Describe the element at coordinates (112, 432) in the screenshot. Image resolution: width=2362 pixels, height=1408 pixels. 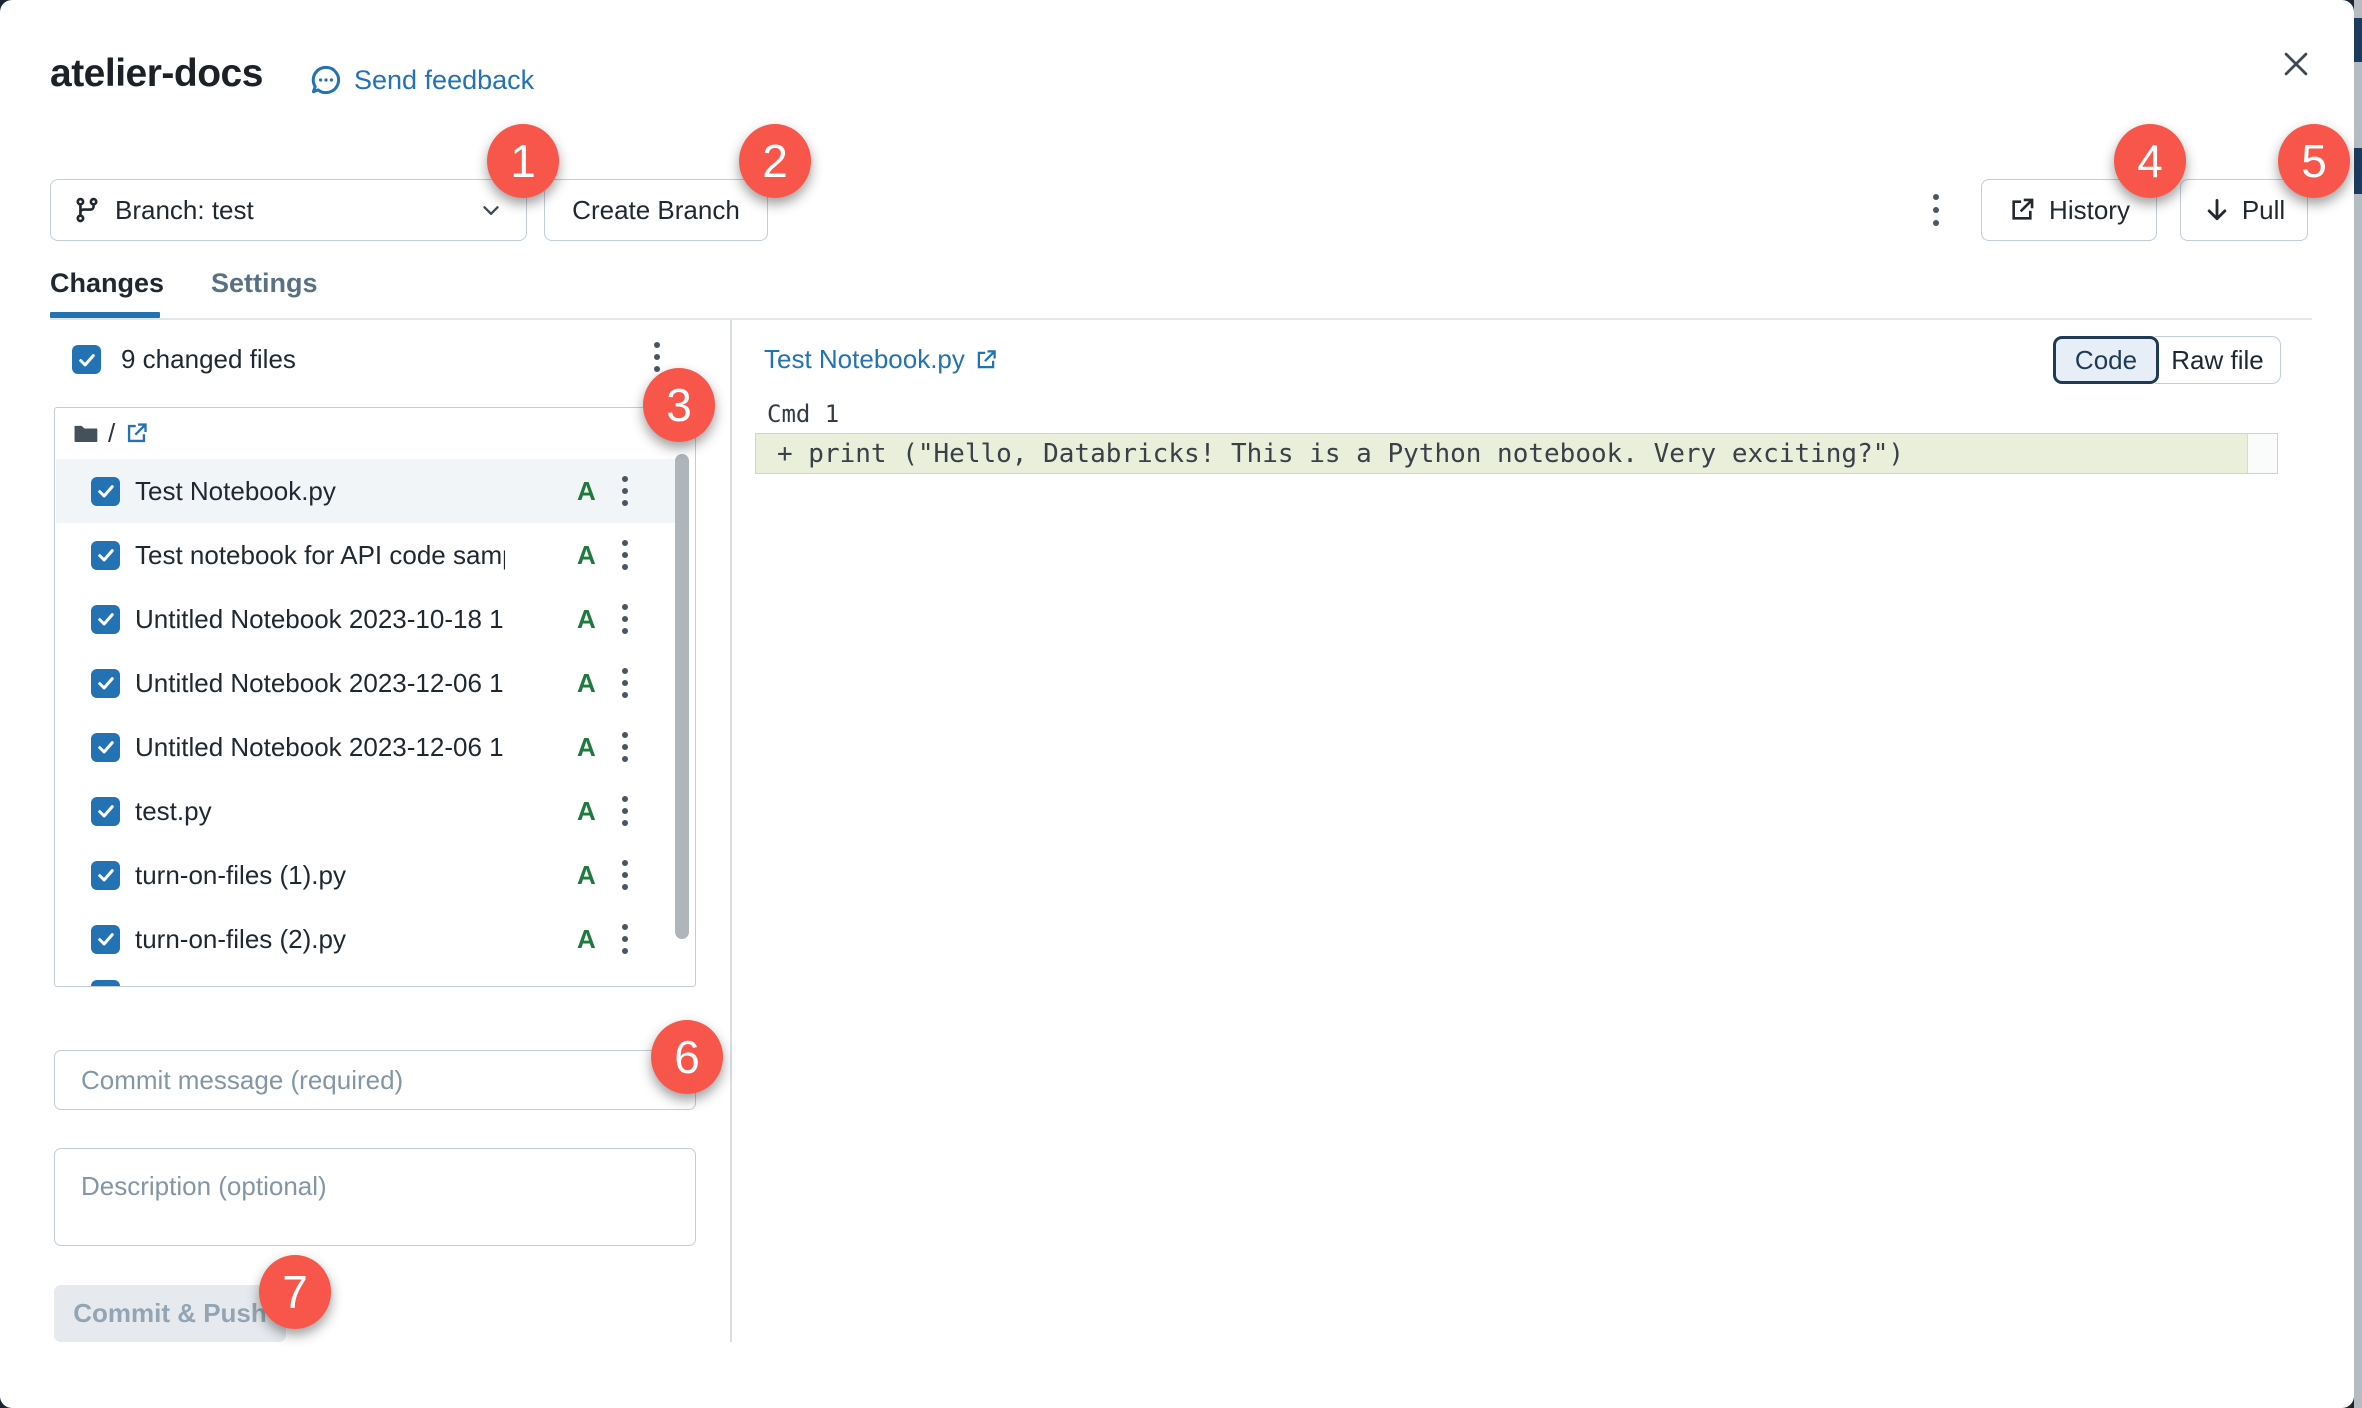
I see `folder-path-label: /` at that location.